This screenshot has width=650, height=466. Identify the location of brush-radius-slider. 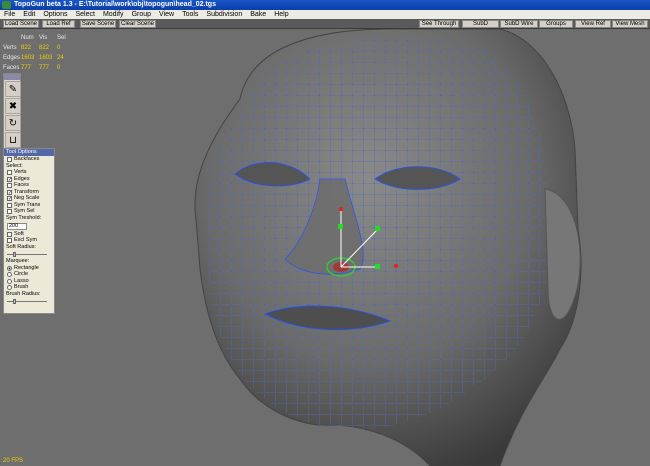
(29, 301).